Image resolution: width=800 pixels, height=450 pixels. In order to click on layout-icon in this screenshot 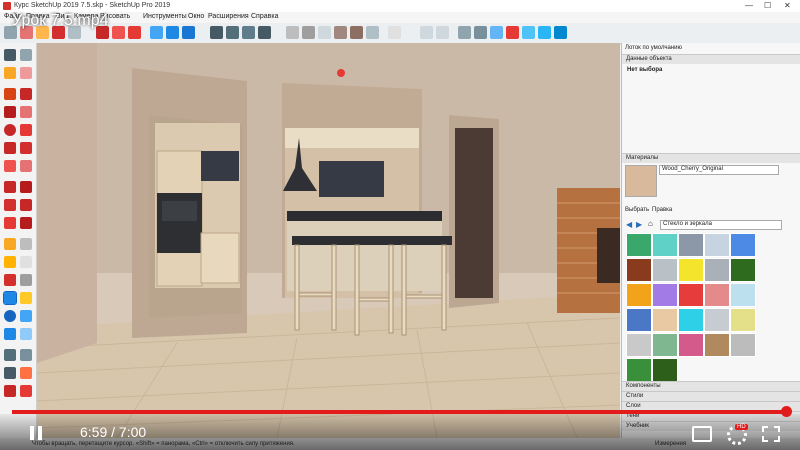, I will do `click(496, 32)`.